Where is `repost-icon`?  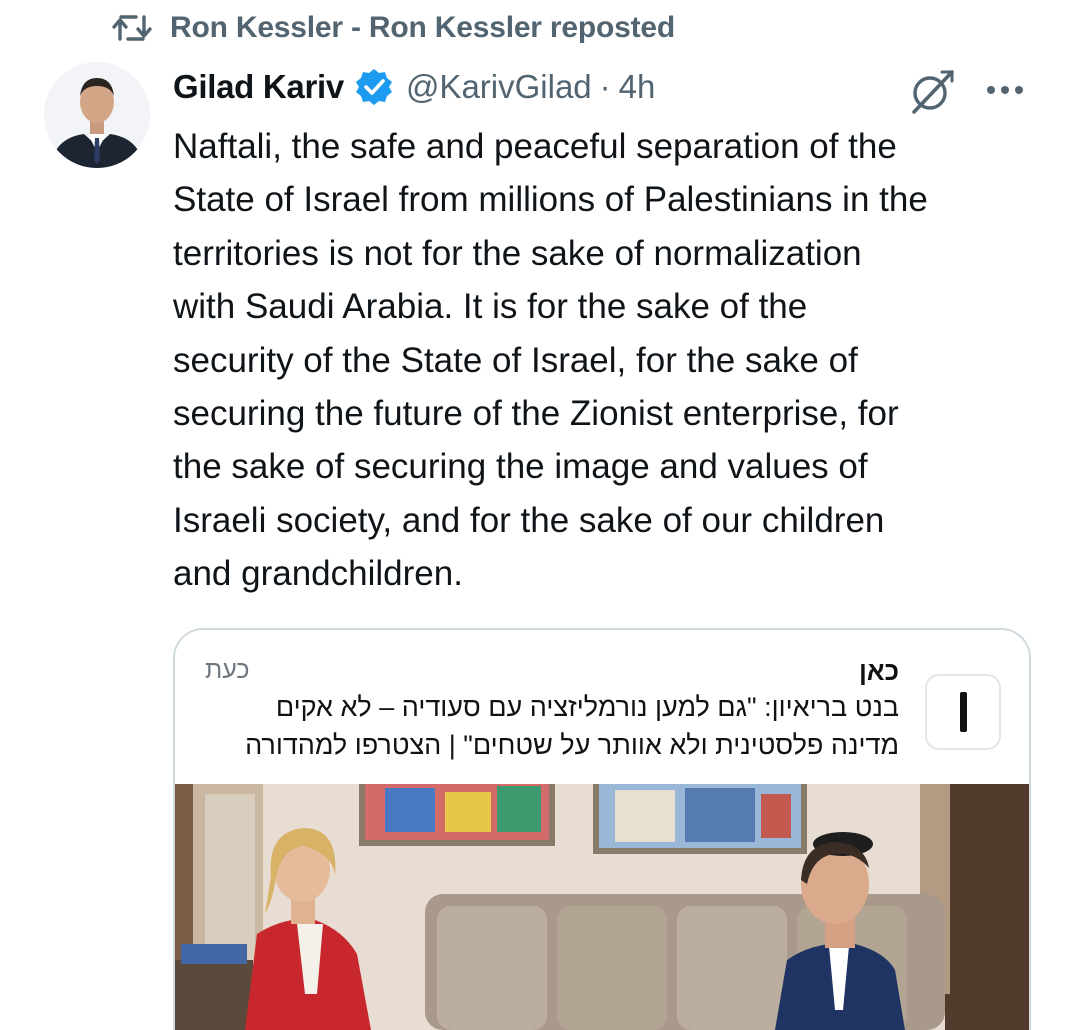 repost-icon is located at coordinates (132, 28).